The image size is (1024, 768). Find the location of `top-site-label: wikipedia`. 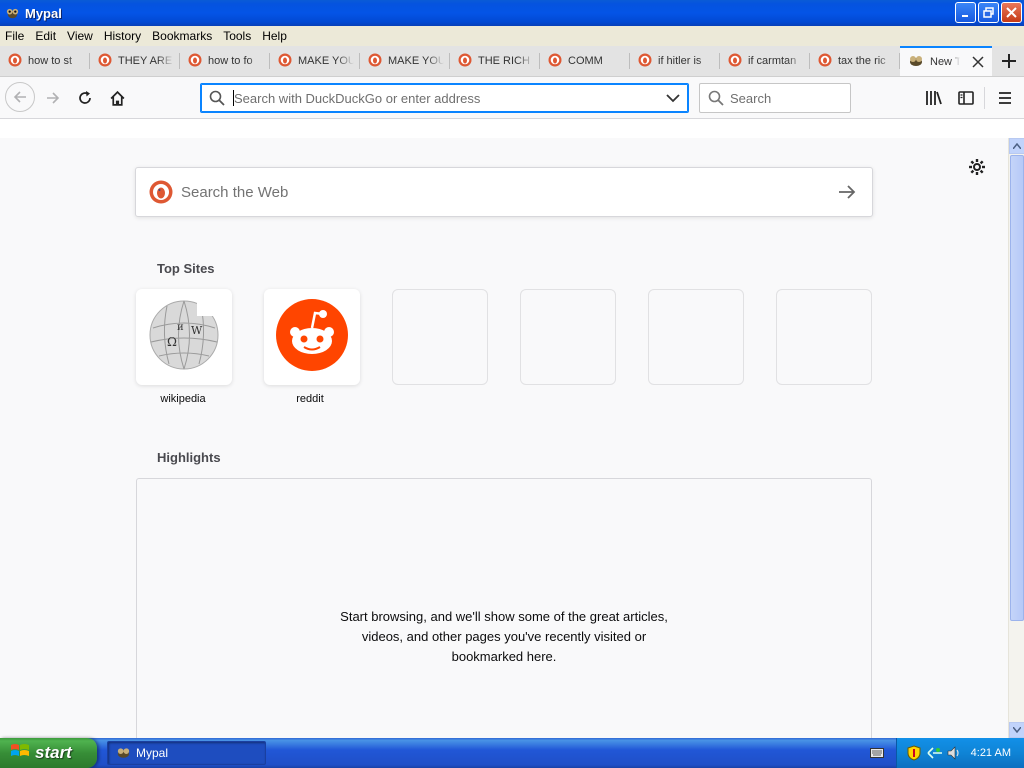

top-site-label: wikipedia is located at coordinates (183, 399).